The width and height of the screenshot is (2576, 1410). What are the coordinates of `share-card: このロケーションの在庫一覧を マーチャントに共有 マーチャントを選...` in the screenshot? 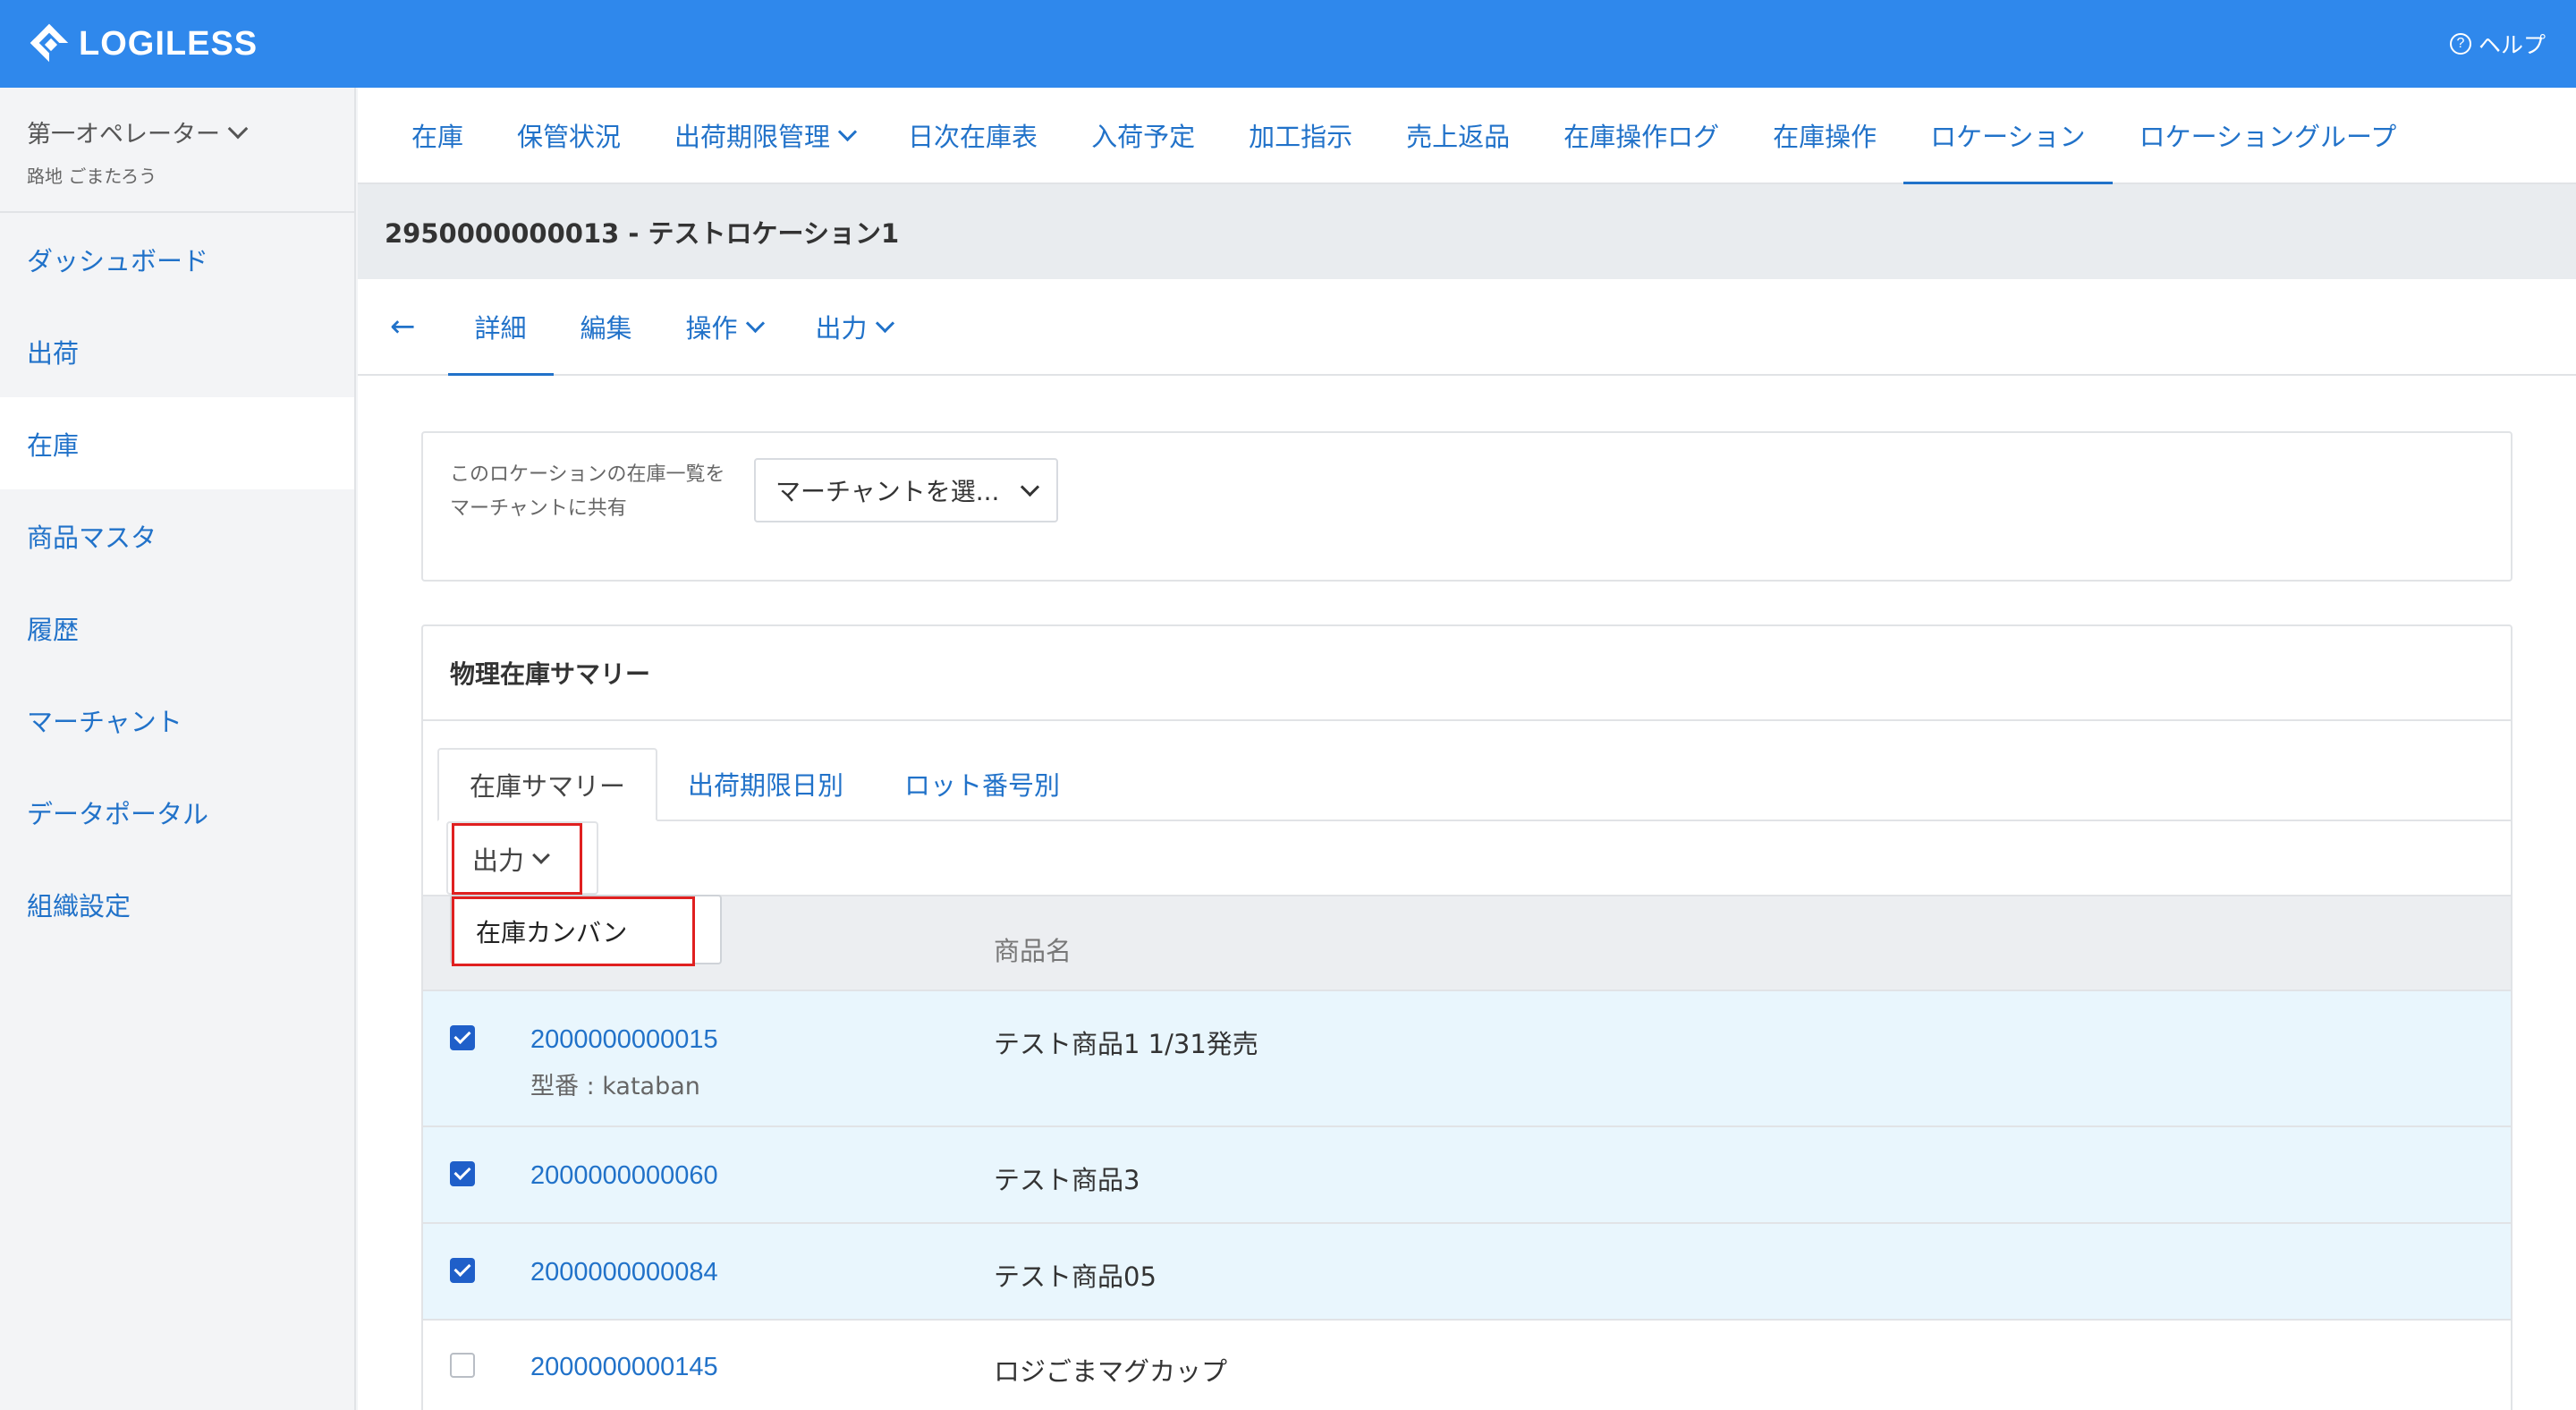 It's located at (1466, 507).